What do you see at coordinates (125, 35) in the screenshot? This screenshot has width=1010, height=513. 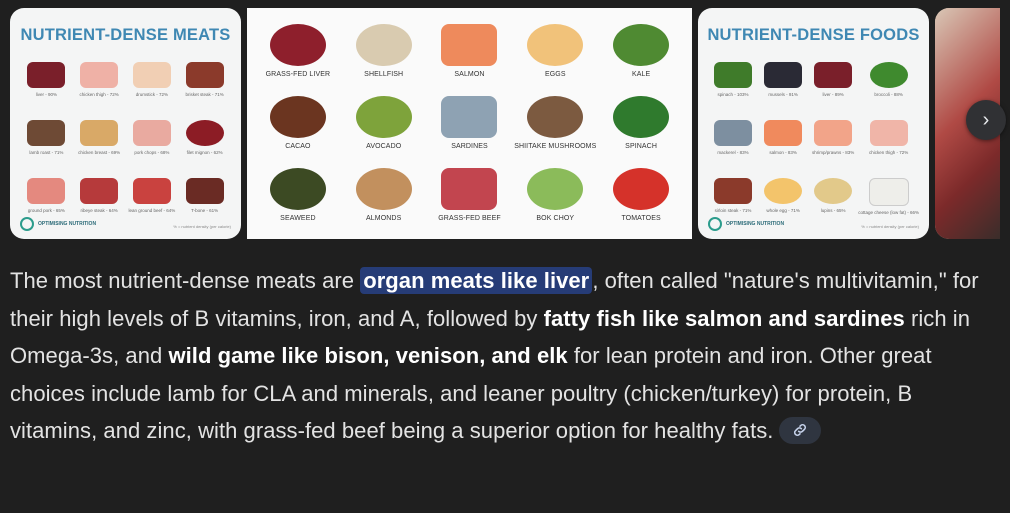 I see `card-title: NUTRIENT-DENSE MEATS` at bounding box center [125, 35].